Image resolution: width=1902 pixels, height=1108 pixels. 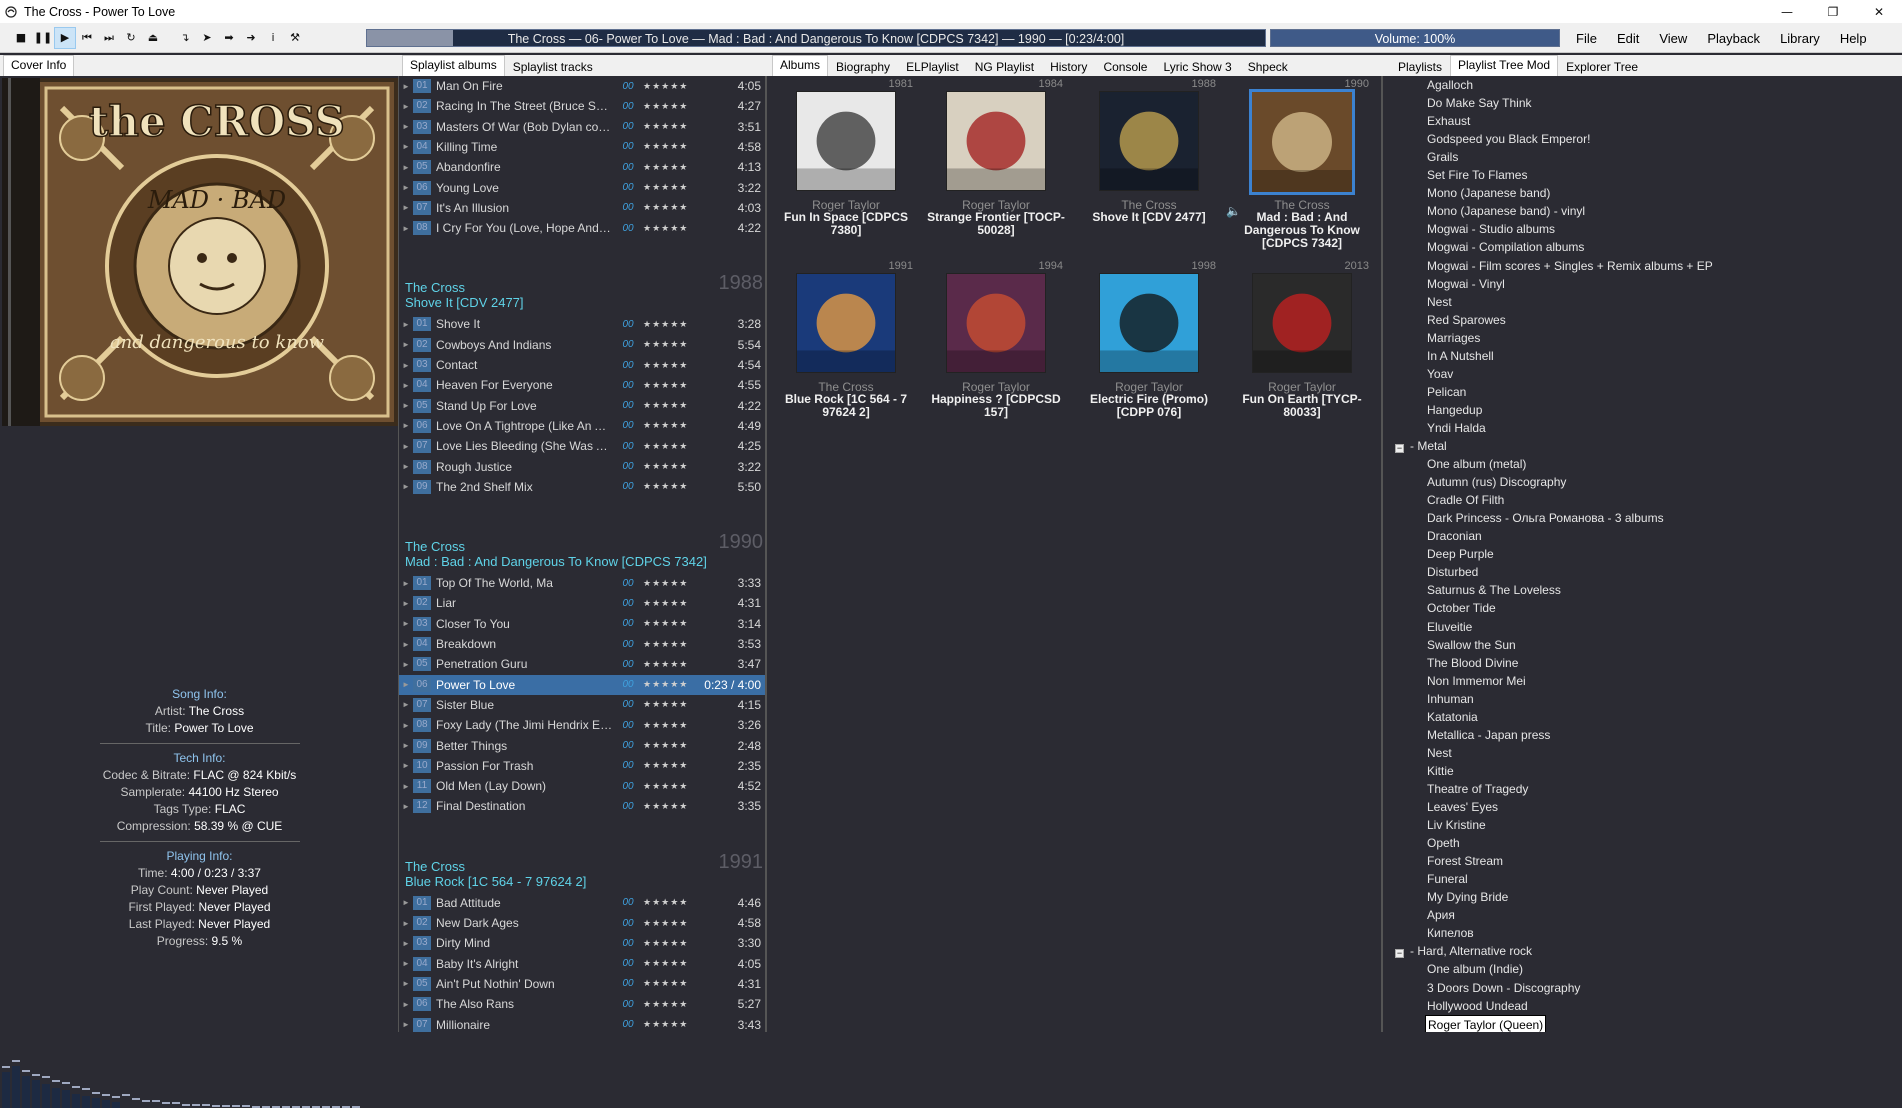 What do you see at coordinates (1479, 103) in the screenshot?
I see `tree-item: Do Make Say Think` at bounding box center [1479, 103].